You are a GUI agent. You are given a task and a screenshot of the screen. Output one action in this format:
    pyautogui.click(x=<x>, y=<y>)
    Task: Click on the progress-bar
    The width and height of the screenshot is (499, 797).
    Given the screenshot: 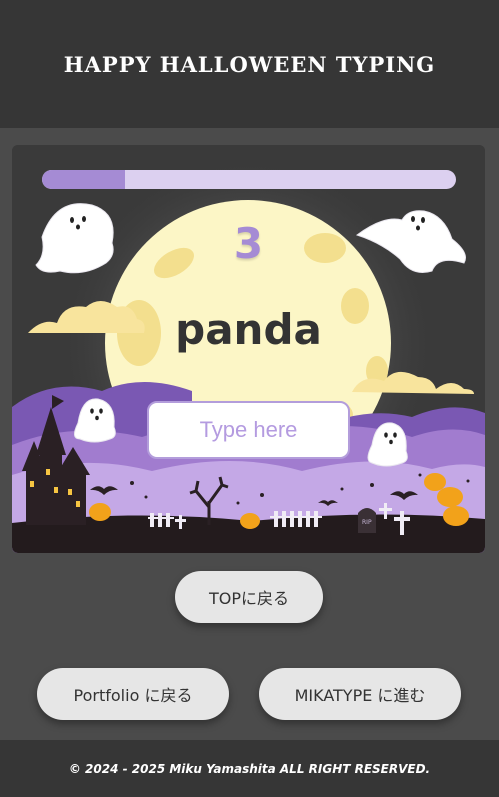 What is the action you would take?
    pyautogui.click(x=249, y=179)
    